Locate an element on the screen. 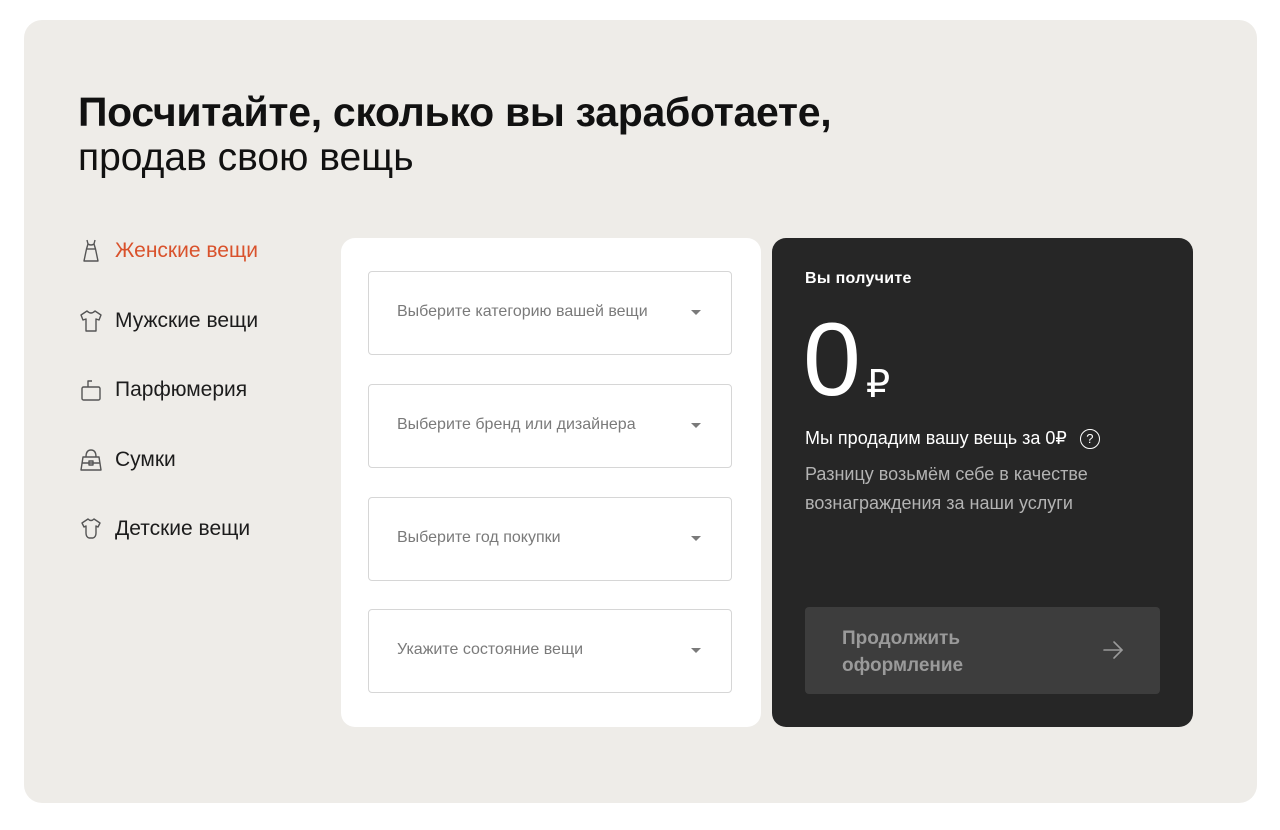 The image size is (1280, 830). condition-select: Укажите состояние вещи is located at coordinates (550, 651).